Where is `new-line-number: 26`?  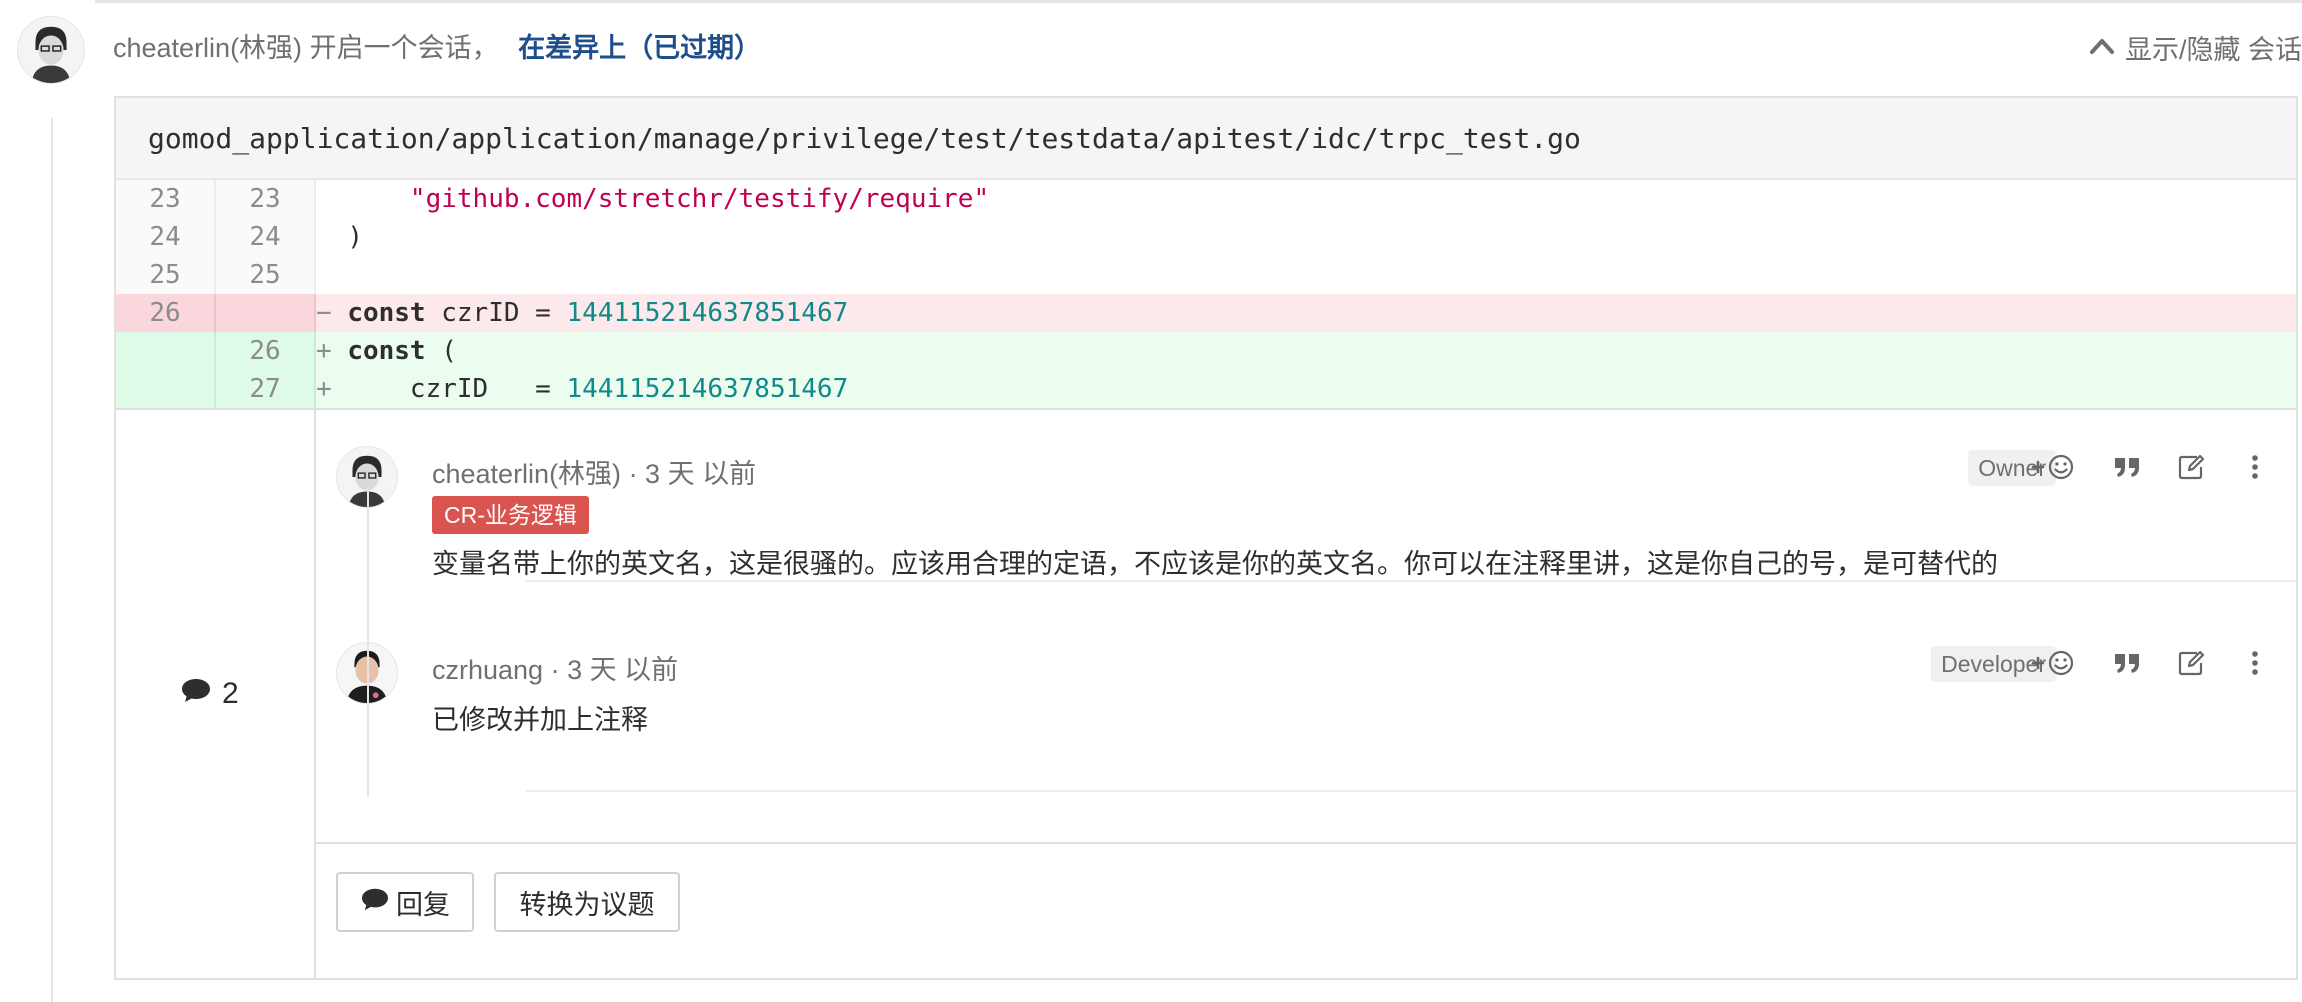 new-line-number: 26 is located at coordinates (266, 351).